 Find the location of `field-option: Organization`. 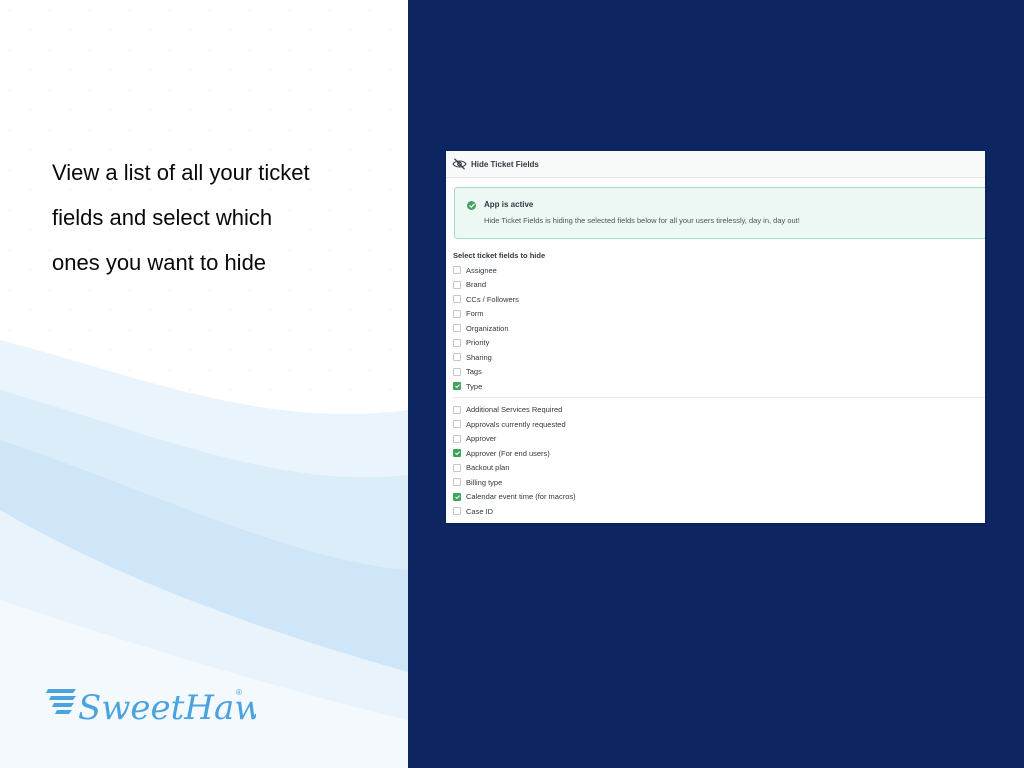

field-option: Organization is located at coordinates (719, 328).